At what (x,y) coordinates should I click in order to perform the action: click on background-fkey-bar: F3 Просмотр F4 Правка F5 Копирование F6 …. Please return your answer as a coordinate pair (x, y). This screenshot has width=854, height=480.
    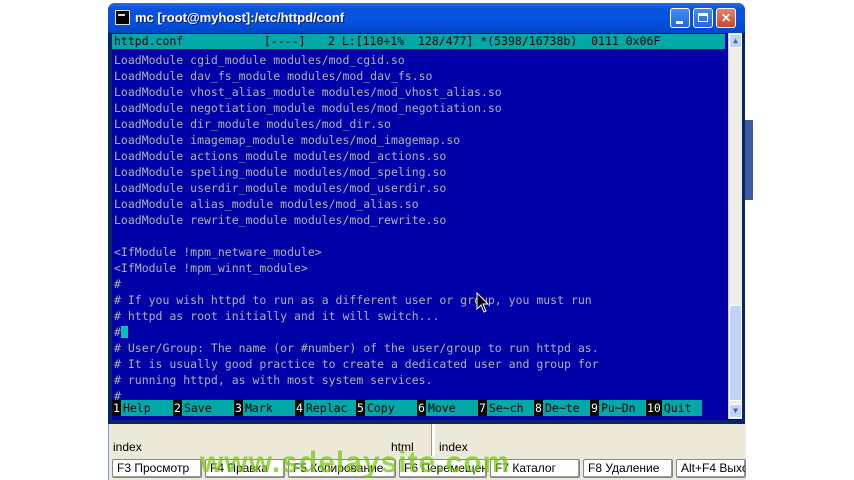
    Looking at the image, I should click on (429, 469).